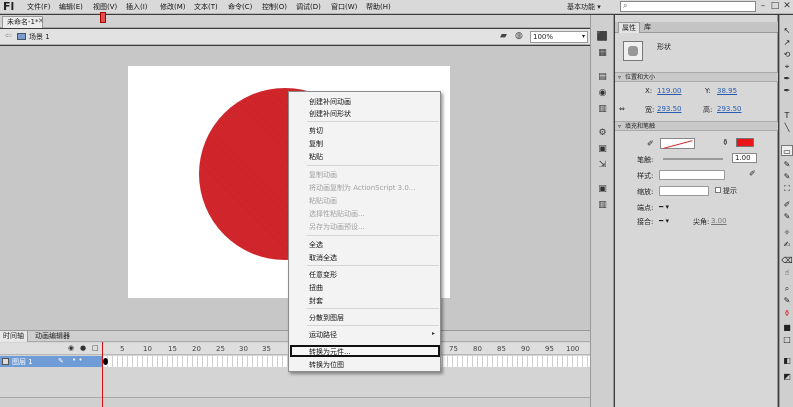 The height and width of the screenshot is (407, 793). What do you see at coordinates (52, 336) in the screenshot?
I see `tab-motion-editor: 动画编辑器` at bounding box center [52, 336].